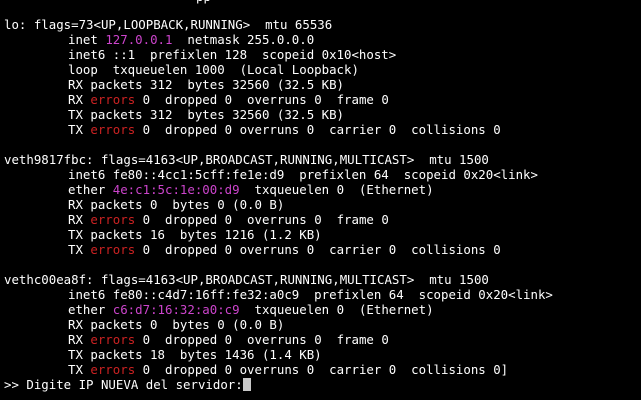 The image size is (641, 400). Describe the element at coordinates (206, 114) in the screenshot. I see `line-text: TX packets 312 bytes 32560 (32.5 KB)` at that location.